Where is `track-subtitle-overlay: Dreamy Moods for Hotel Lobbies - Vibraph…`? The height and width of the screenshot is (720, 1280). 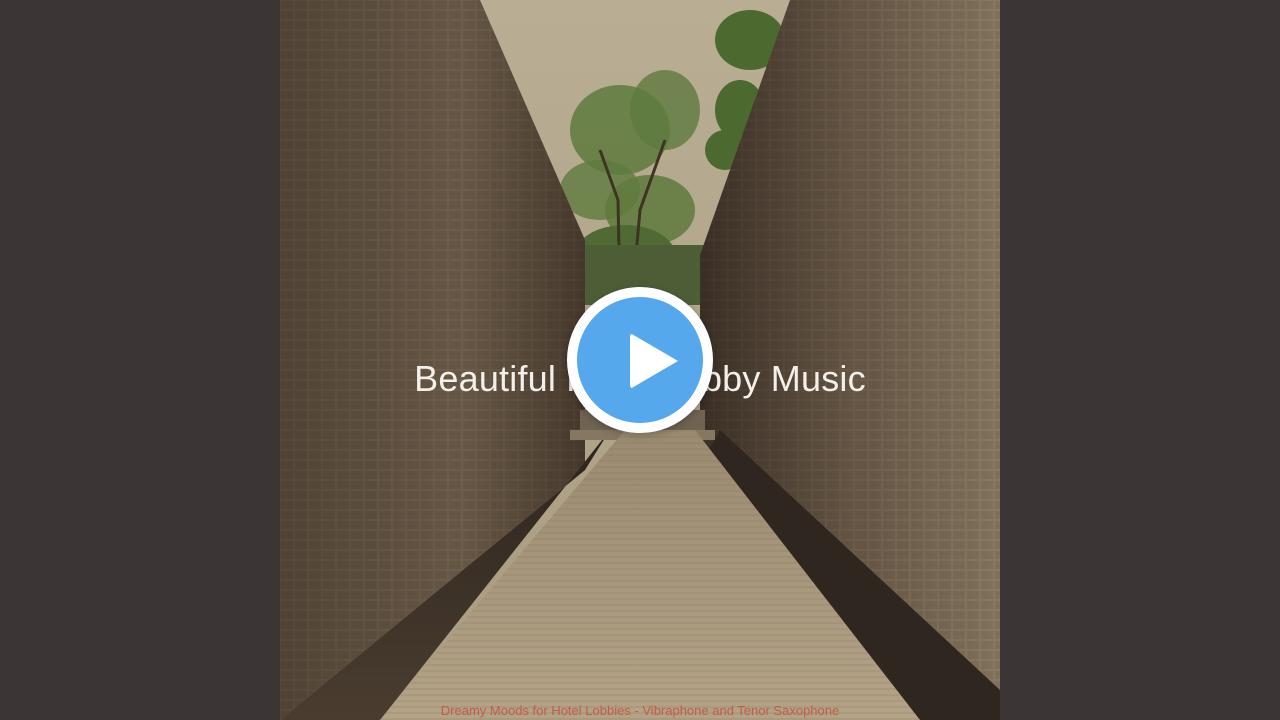
track-subtitle-overlay: Dreamy Moods for Hotel Lobbies - Vibraph… is located at coordinates (640, 710).